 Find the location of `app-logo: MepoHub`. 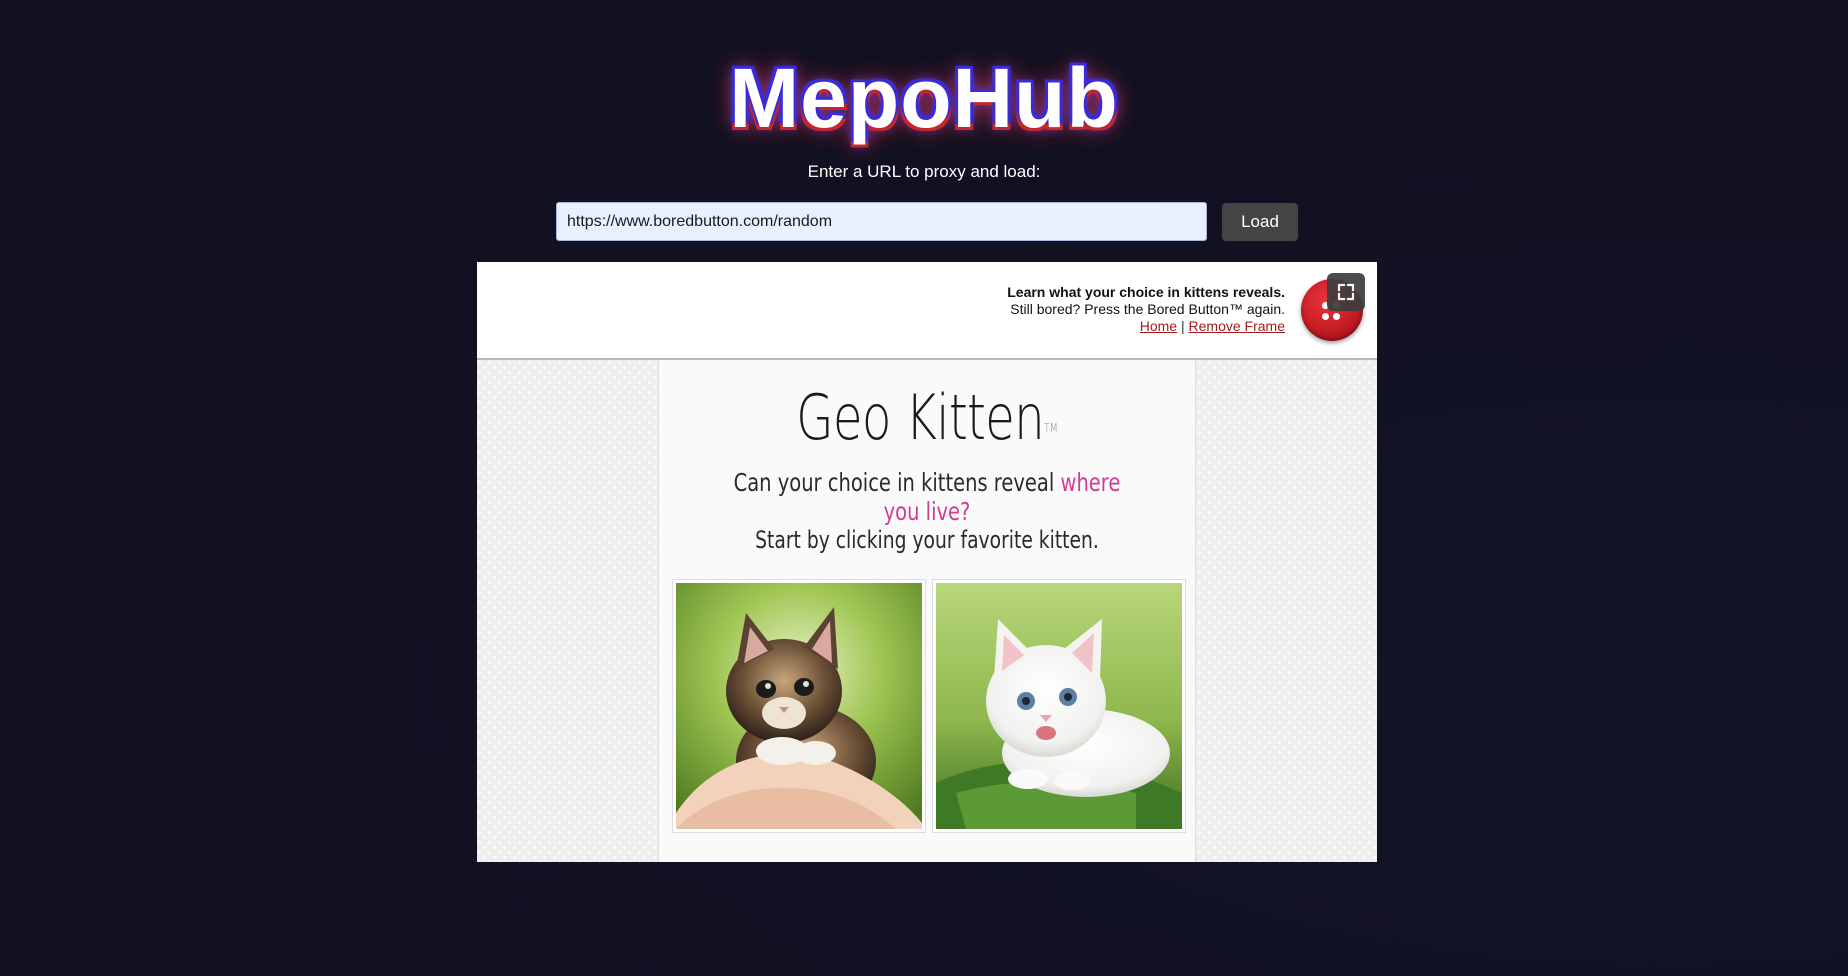

app-logo: MepoHub is located at coordinates (924, 98).